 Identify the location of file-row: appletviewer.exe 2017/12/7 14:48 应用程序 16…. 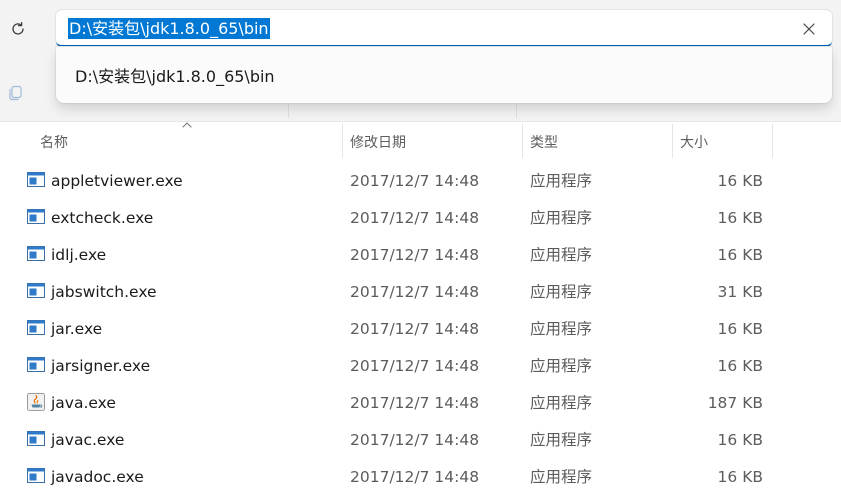
(420, 180).